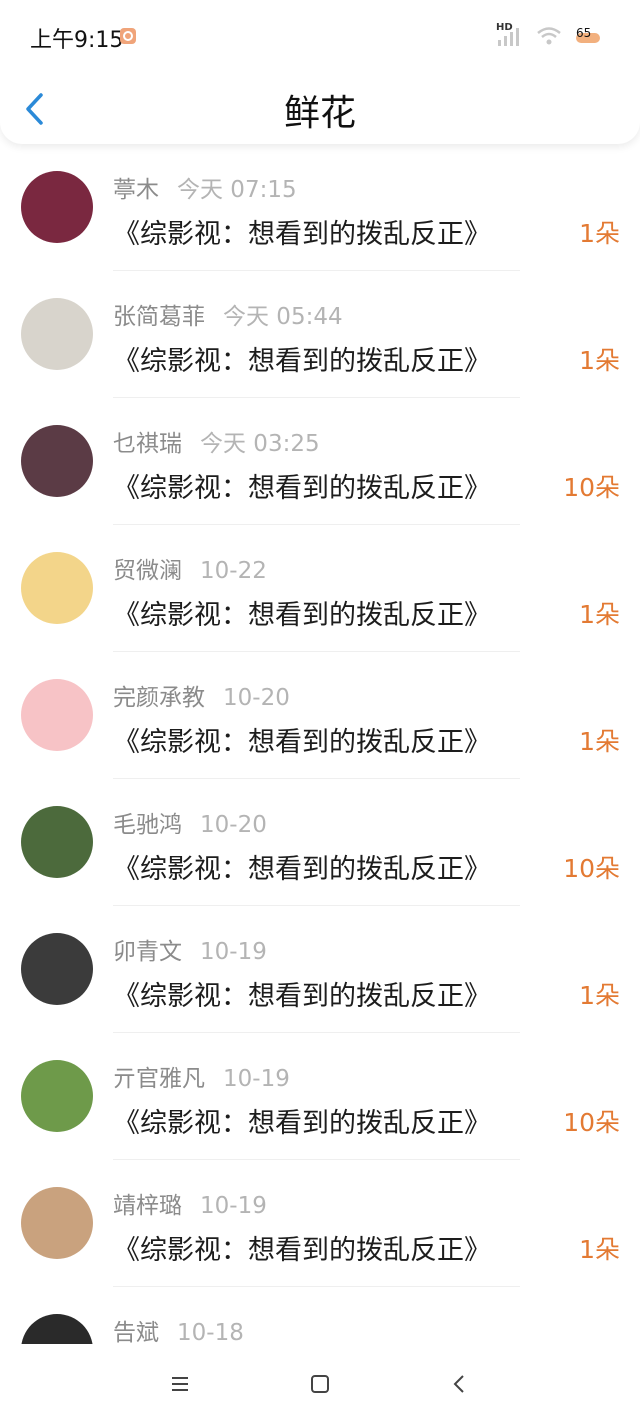 This screenshot has width=640, height=1422. What do you see at coordinates (210, 1332) in the screenshot?
I see `item-time: 10-18` at bounding box center [210, 1332].